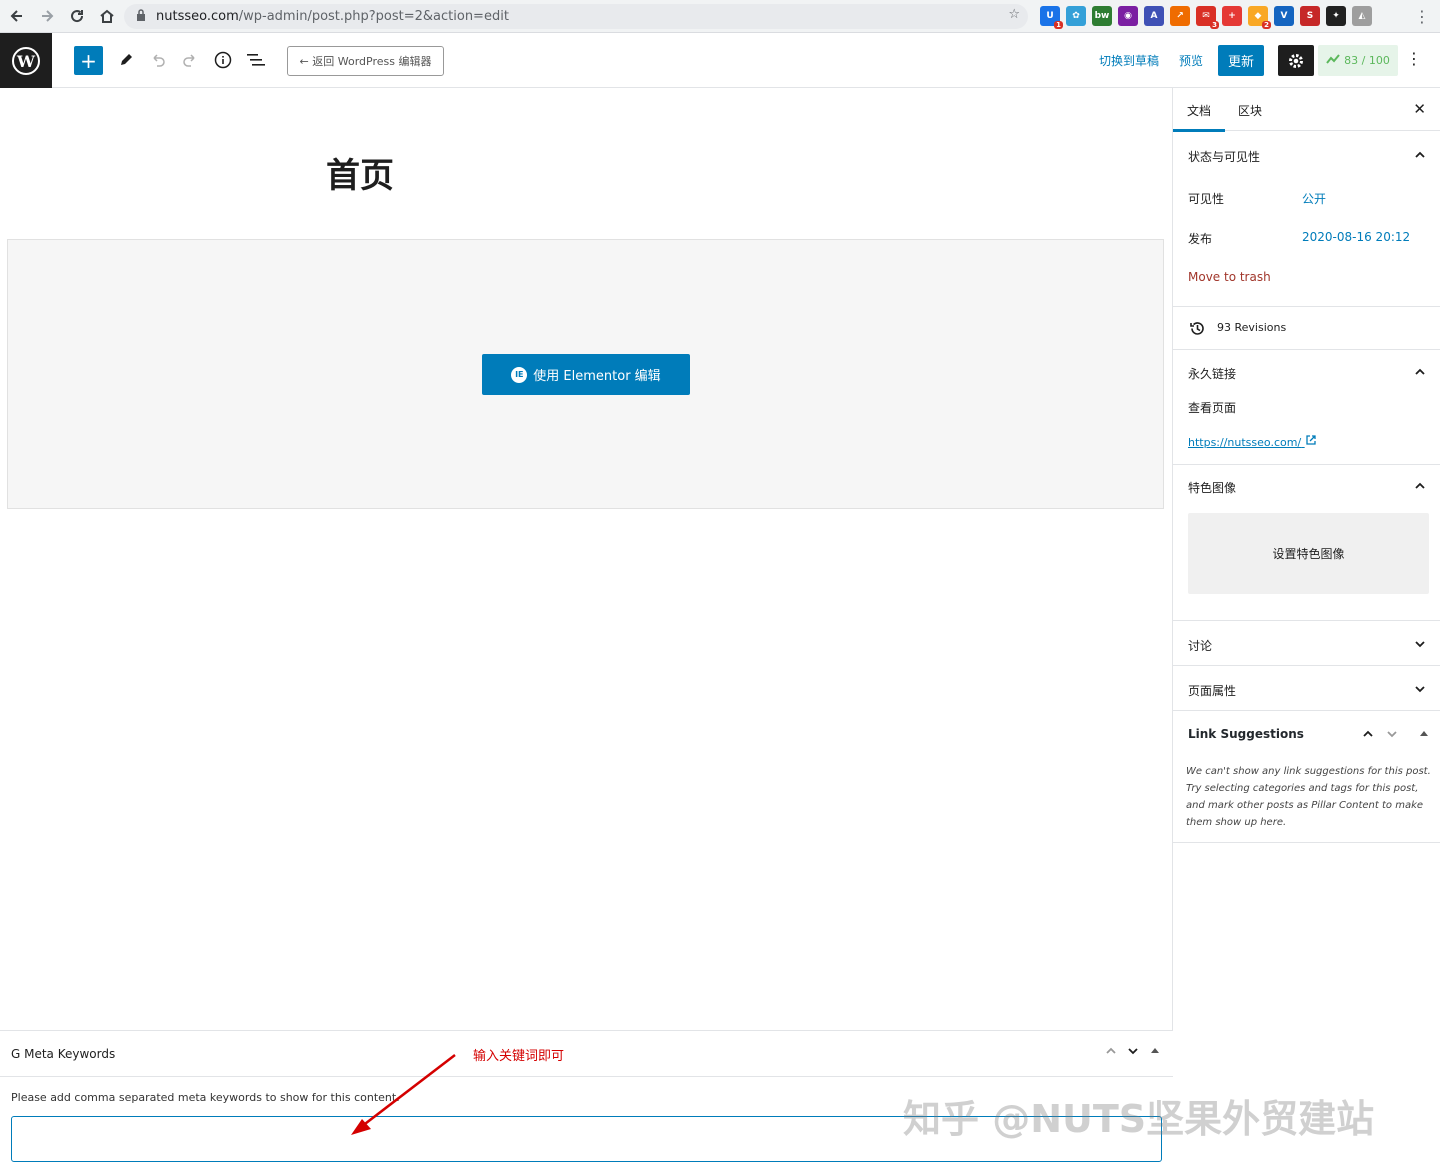 This screenshot has height=1171, width=1440. Describe the element at coordinates (1306, 407) in the screenshot. I see `permalink-panel: 永久链接 查看页面 https://nutsseo.com/` at that location.